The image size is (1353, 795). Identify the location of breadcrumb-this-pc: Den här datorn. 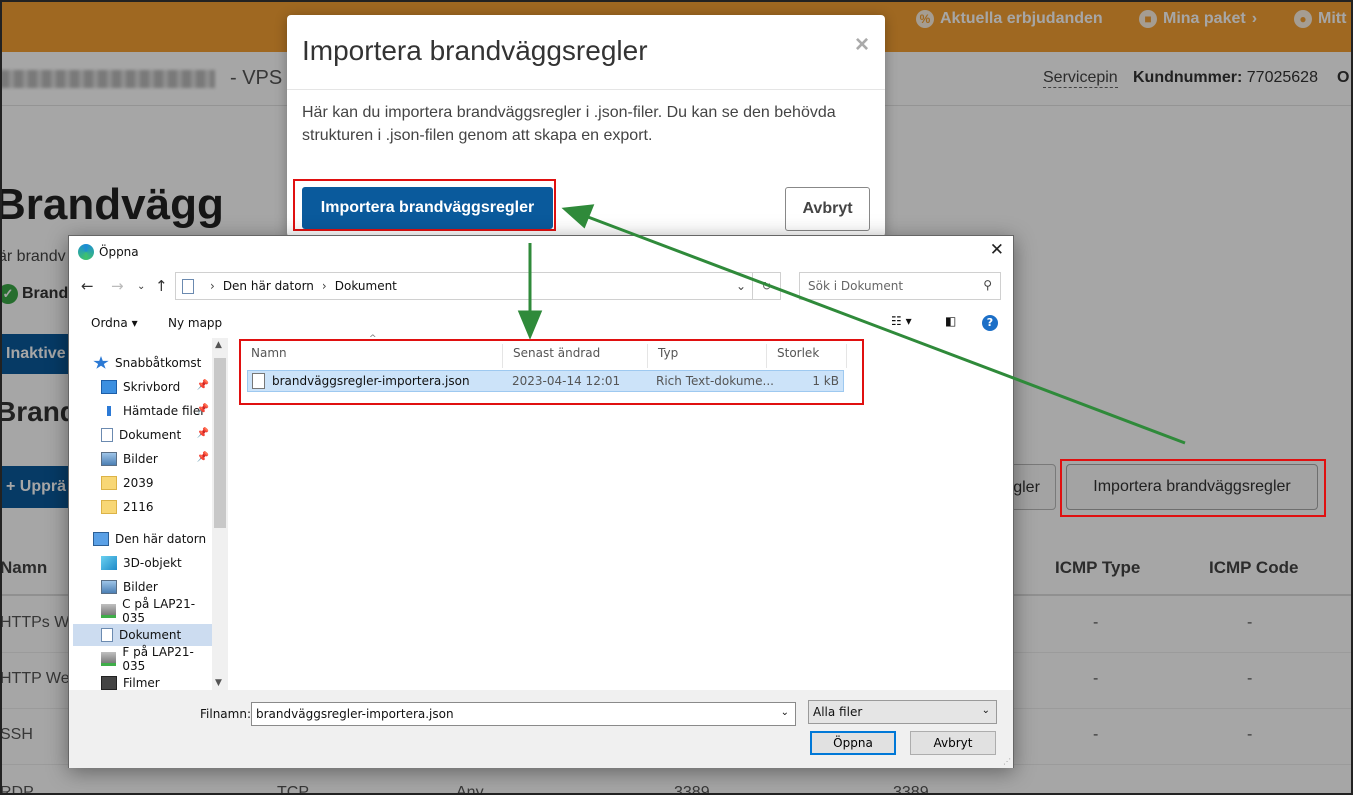
(268, 286).